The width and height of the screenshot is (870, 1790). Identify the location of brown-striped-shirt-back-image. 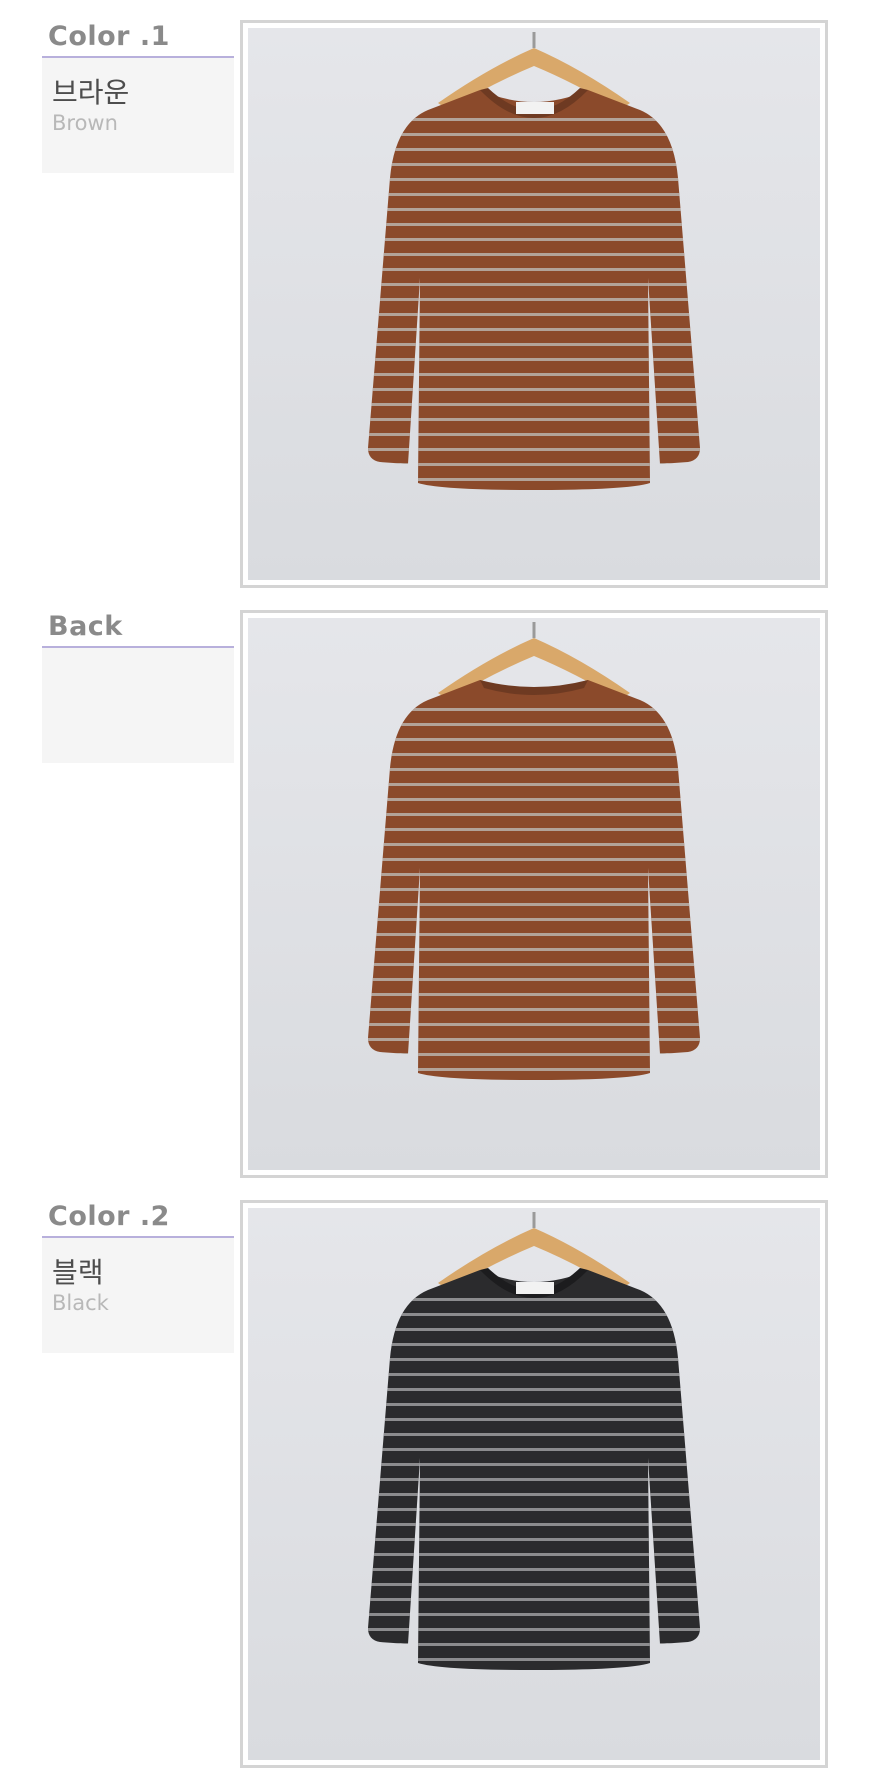
(534, 851).